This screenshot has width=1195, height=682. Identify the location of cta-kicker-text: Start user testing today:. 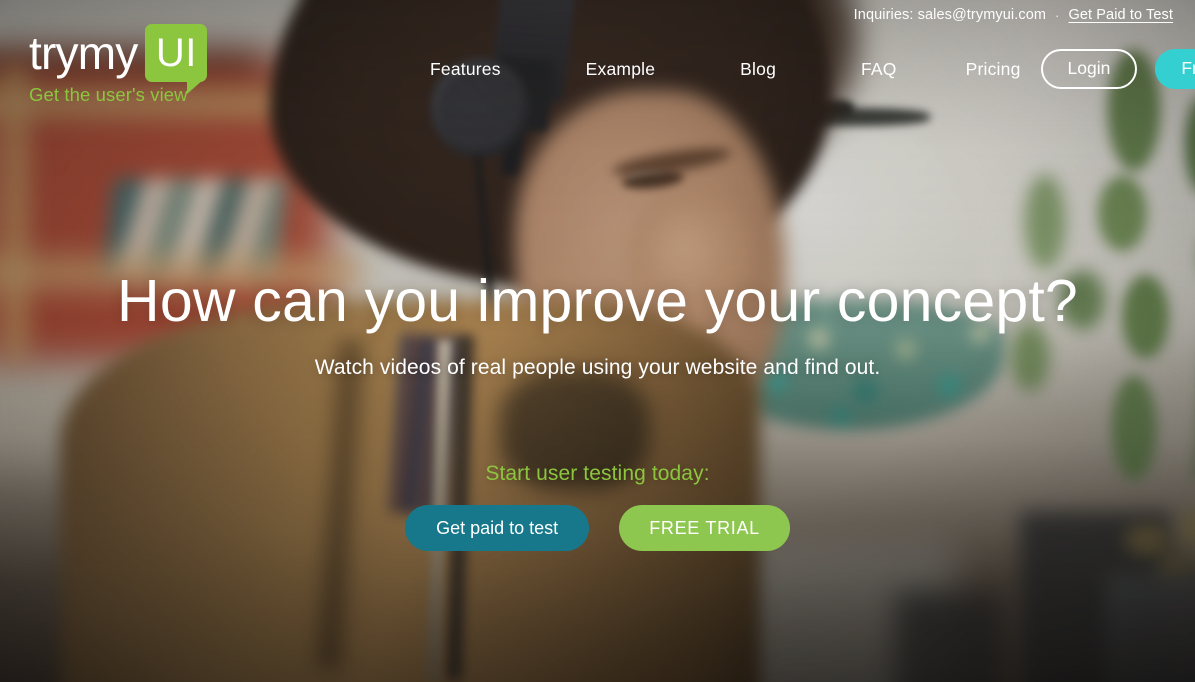
(597, 473).